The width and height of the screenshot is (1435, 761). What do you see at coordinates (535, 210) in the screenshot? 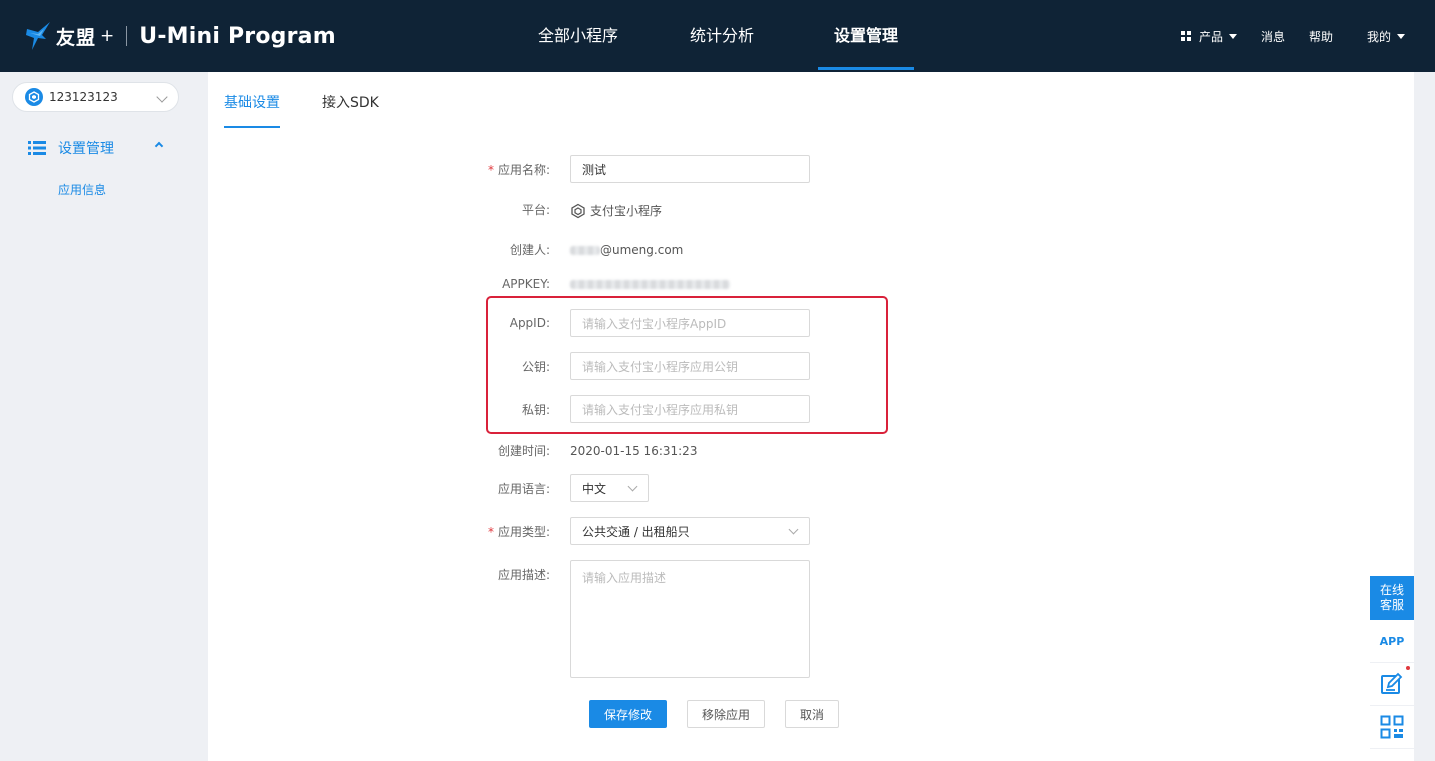
I see `platform-label: 平台:` at bounding box center [535, 210].